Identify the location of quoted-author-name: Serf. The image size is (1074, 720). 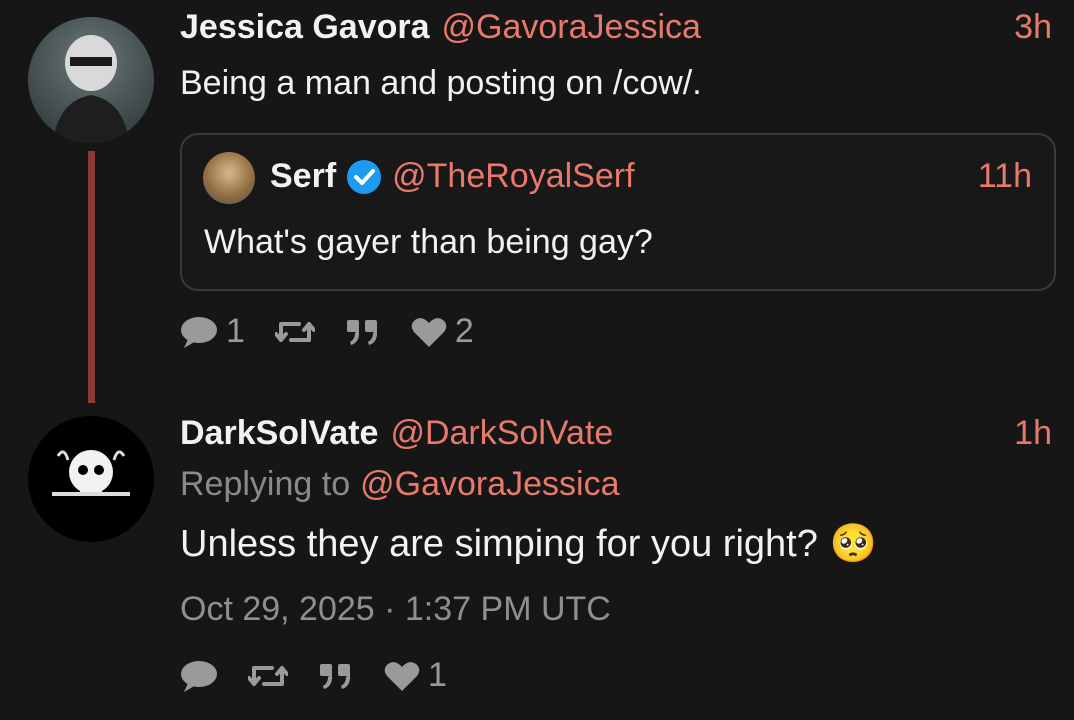
(303, 176).